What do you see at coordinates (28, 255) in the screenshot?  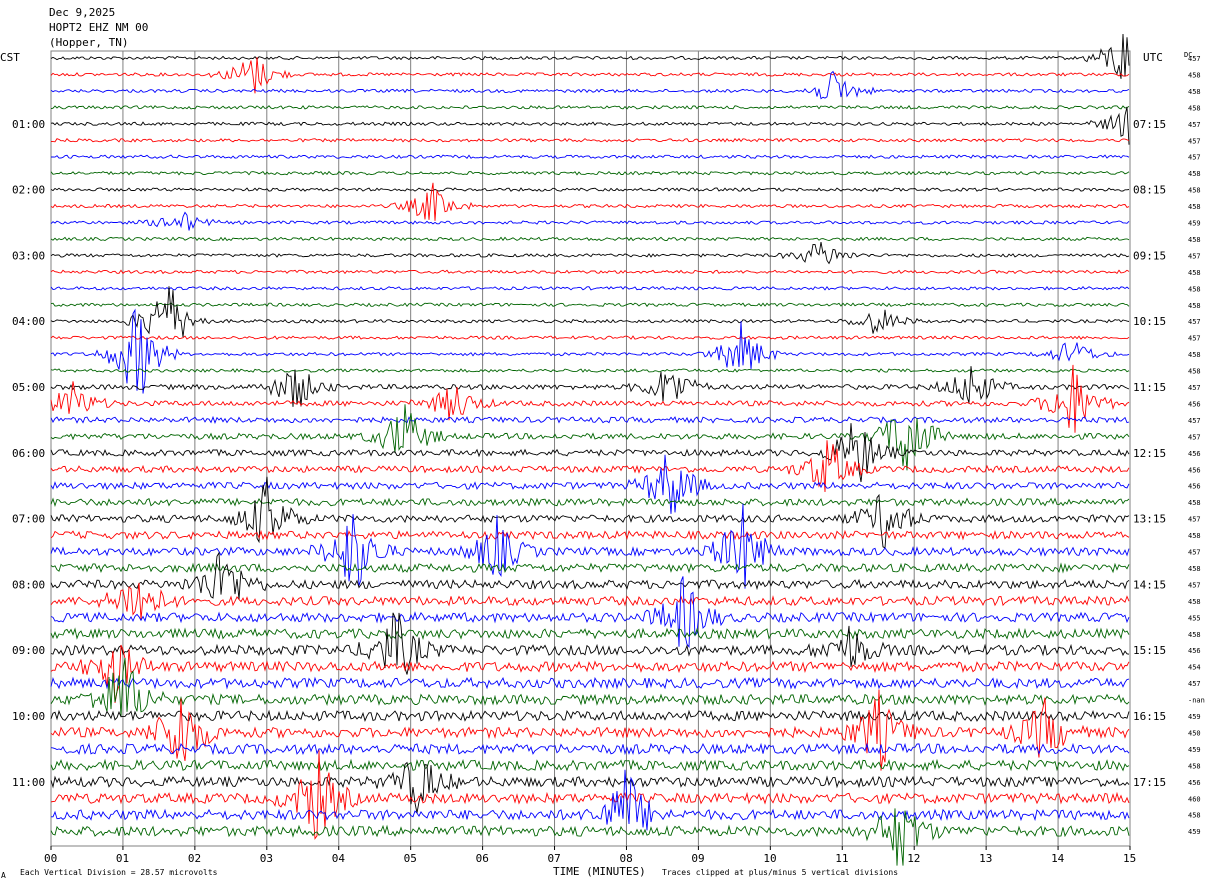 I see `left-time-label: 03:00` at bounding box center [28, 255].